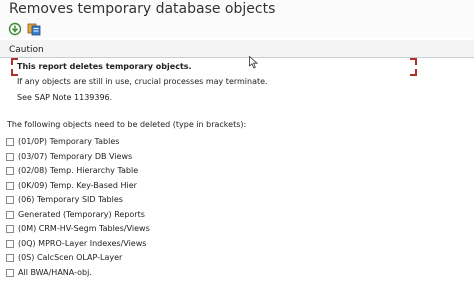 The height and width of the screenshot is (292, 474). I want to click on caution-line-1: This report deletes temporary objects., so click(104, 66).